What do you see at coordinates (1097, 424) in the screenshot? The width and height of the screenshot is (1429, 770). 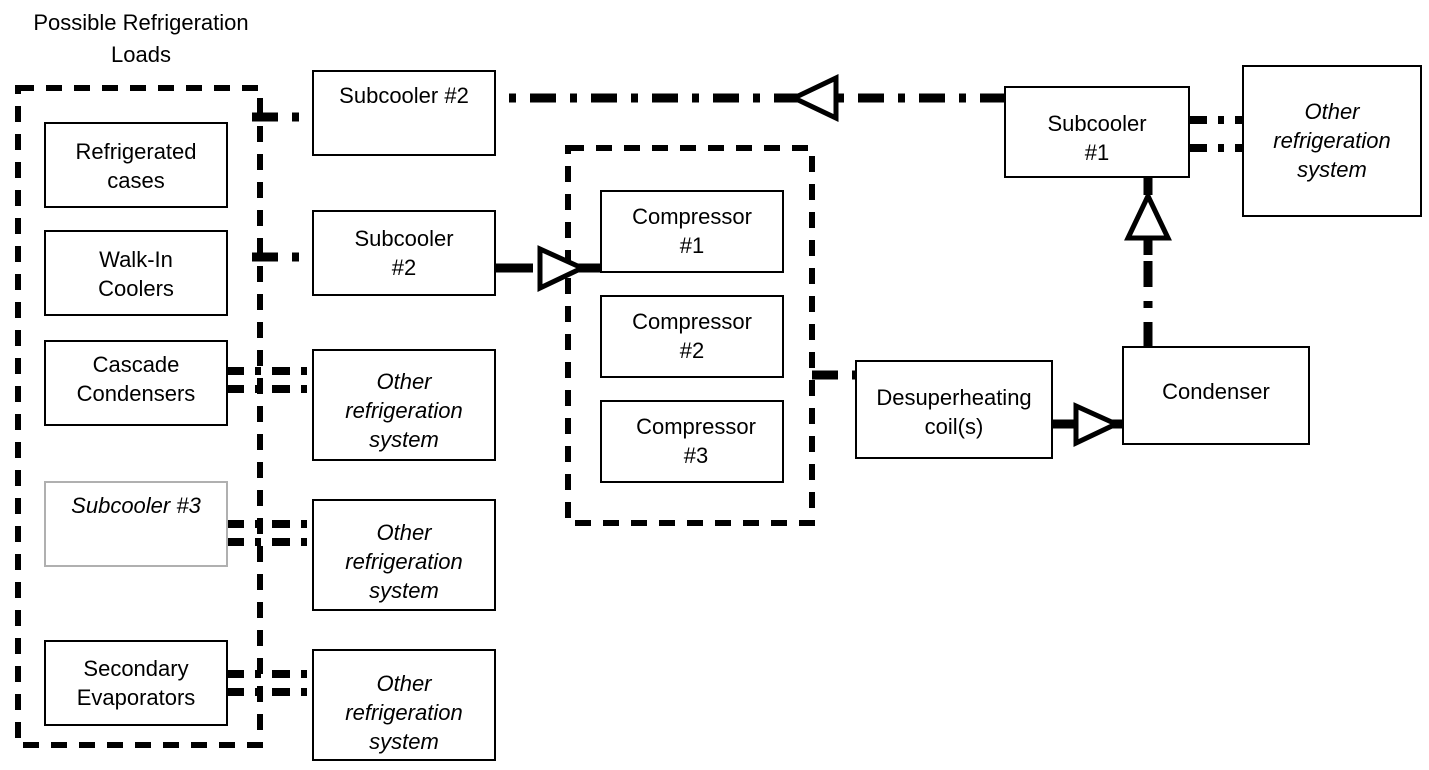 I see `arrowhead-right-to-condenser` at bounding box center [1097, 424].